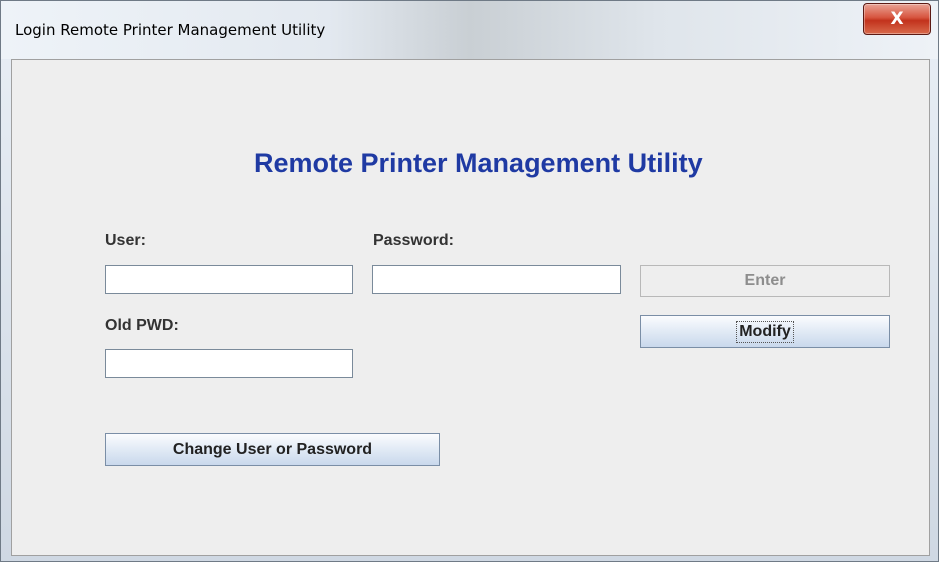 The image size is (939, 562). Describe the element at coordinates (496, 279) in the screenshot. I see `password-input` at that location.